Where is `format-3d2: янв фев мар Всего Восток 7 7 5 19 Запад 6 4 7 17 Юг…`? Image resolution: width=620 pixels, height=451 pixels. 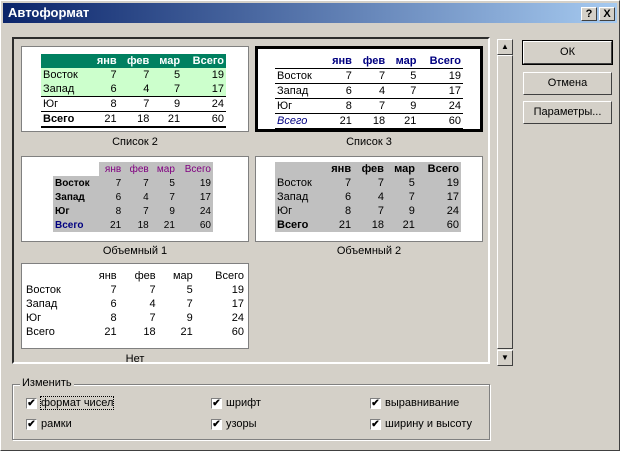 format-3d2: янв фев мар Всего Восток 7 7 5 19 Запад 6 4 7 17 Юг… is located at coordinates (369, 199).